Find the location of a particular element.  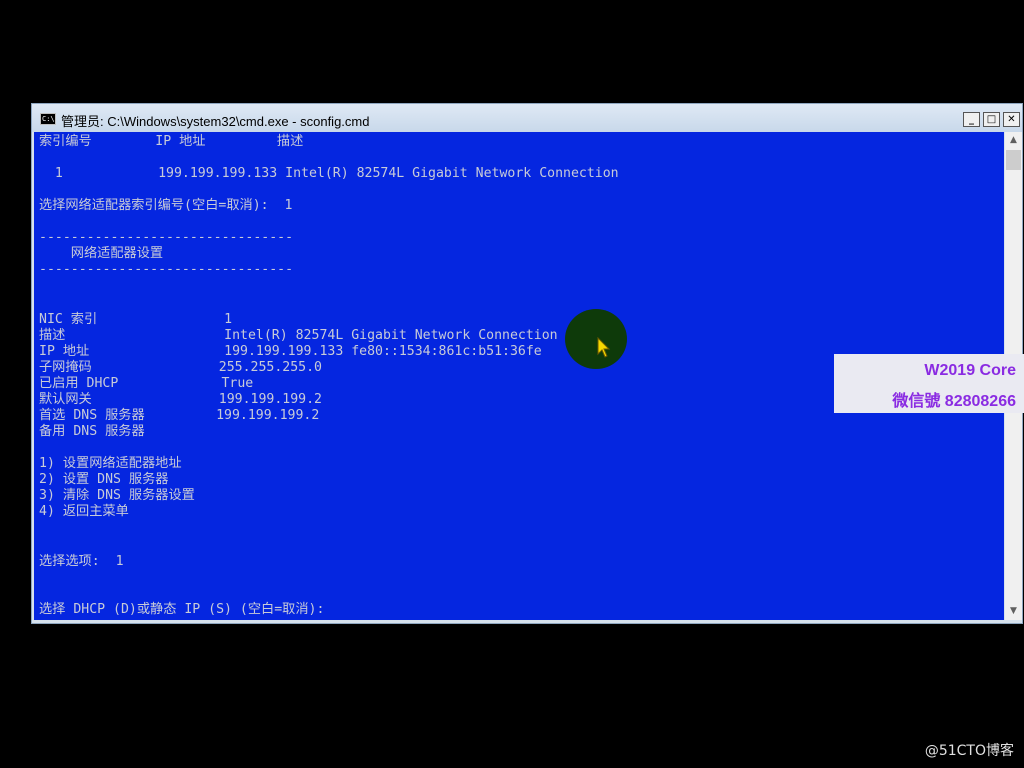

console-line: 索引编号 IP 地址 描述 is located at coordinates (171, 141).